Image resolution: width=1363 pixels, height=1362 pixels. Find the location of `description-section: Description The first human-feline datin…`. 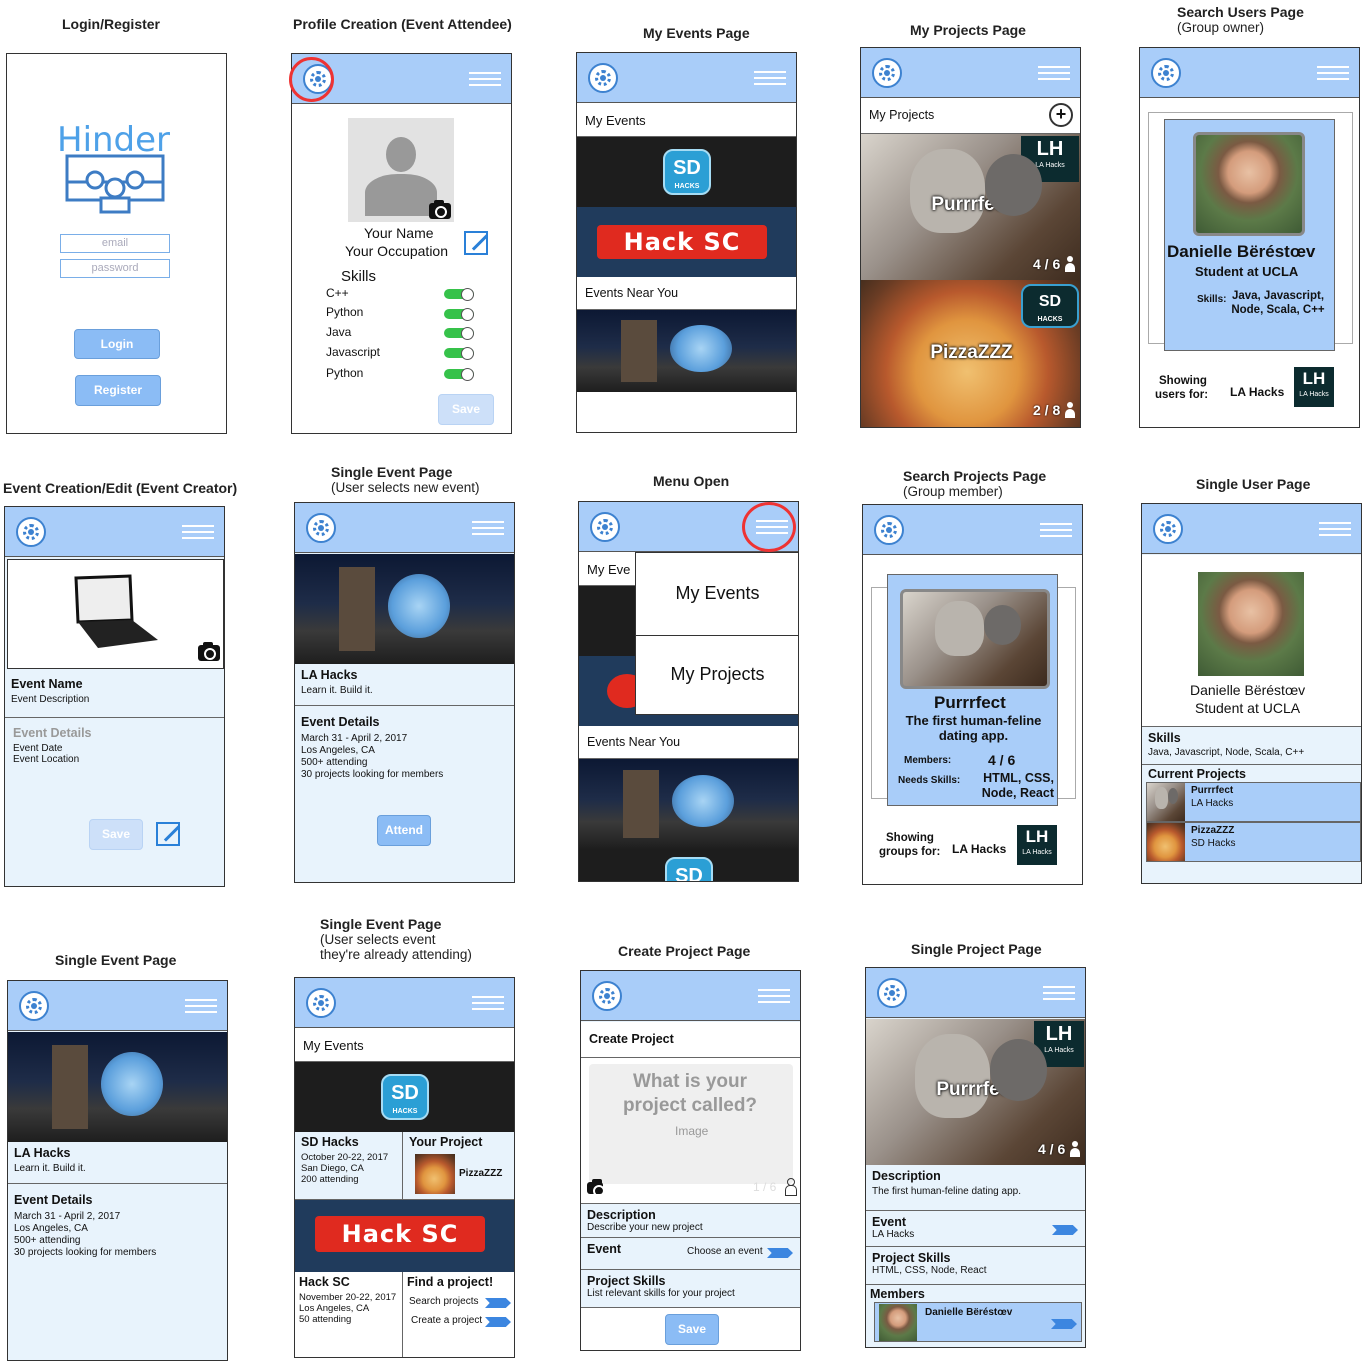

description-section: Description The first human-feline datin… is located at coordinates (975, 1188).